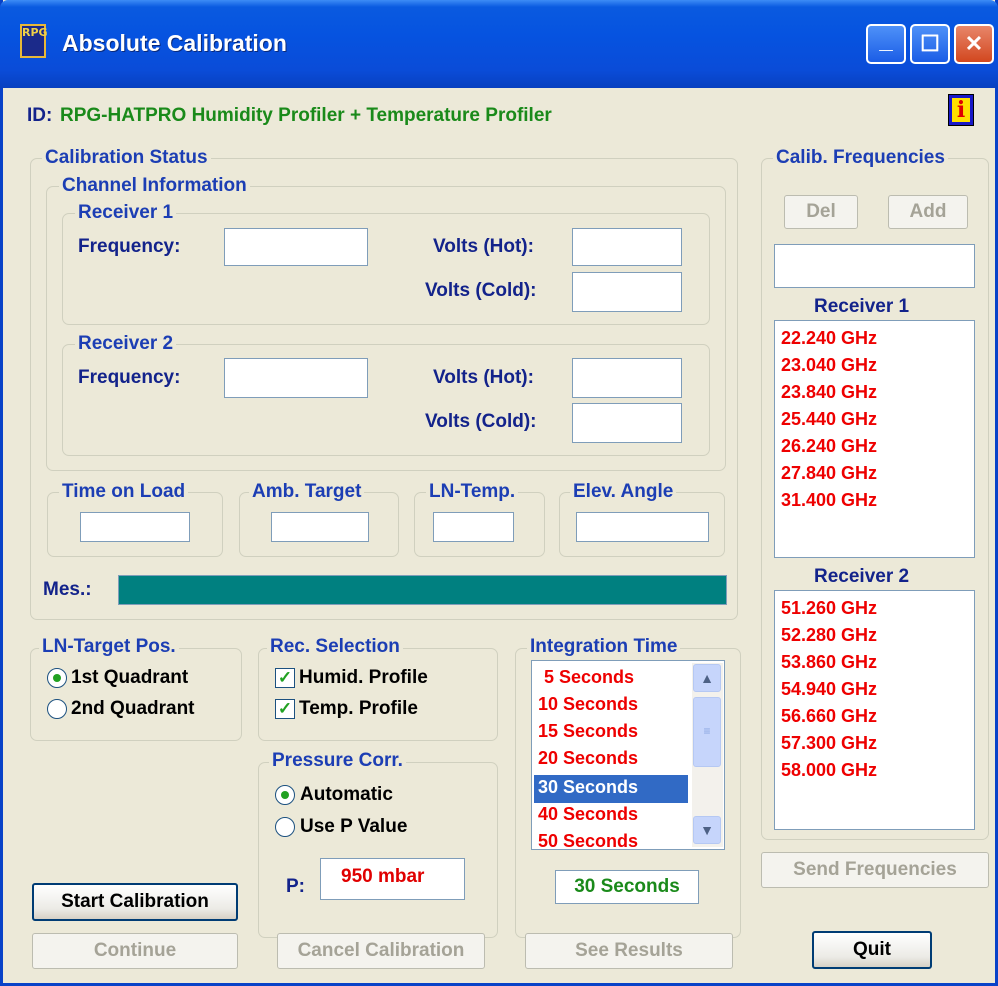 This screenshot has height=986, width=998. What do you see at coordinates (129, 678) in the screenshot?
I see `radio-1st-quadrant-label: 1st Quadrant` at bounding box center [129, 678].